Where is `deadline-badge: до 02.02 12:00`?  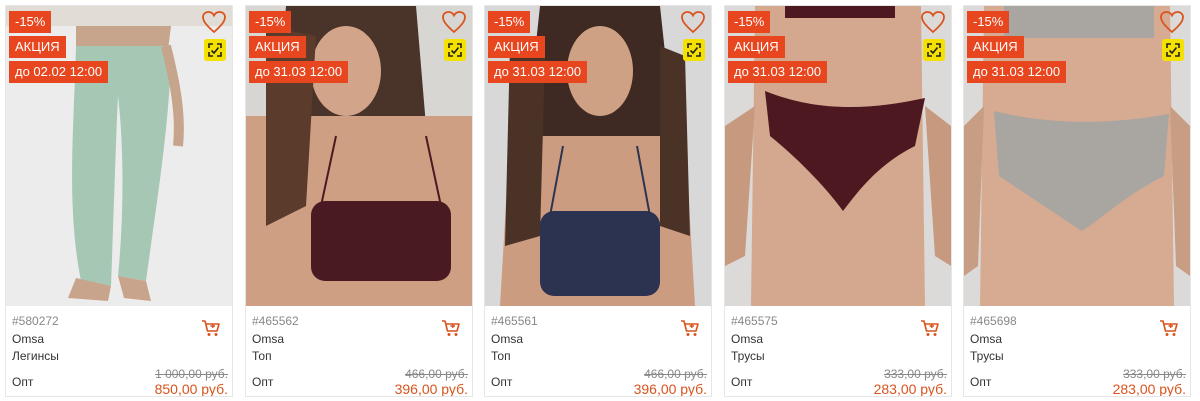 deadline-badge: до 02.02 12:00 is located at coordinates (59, 72).